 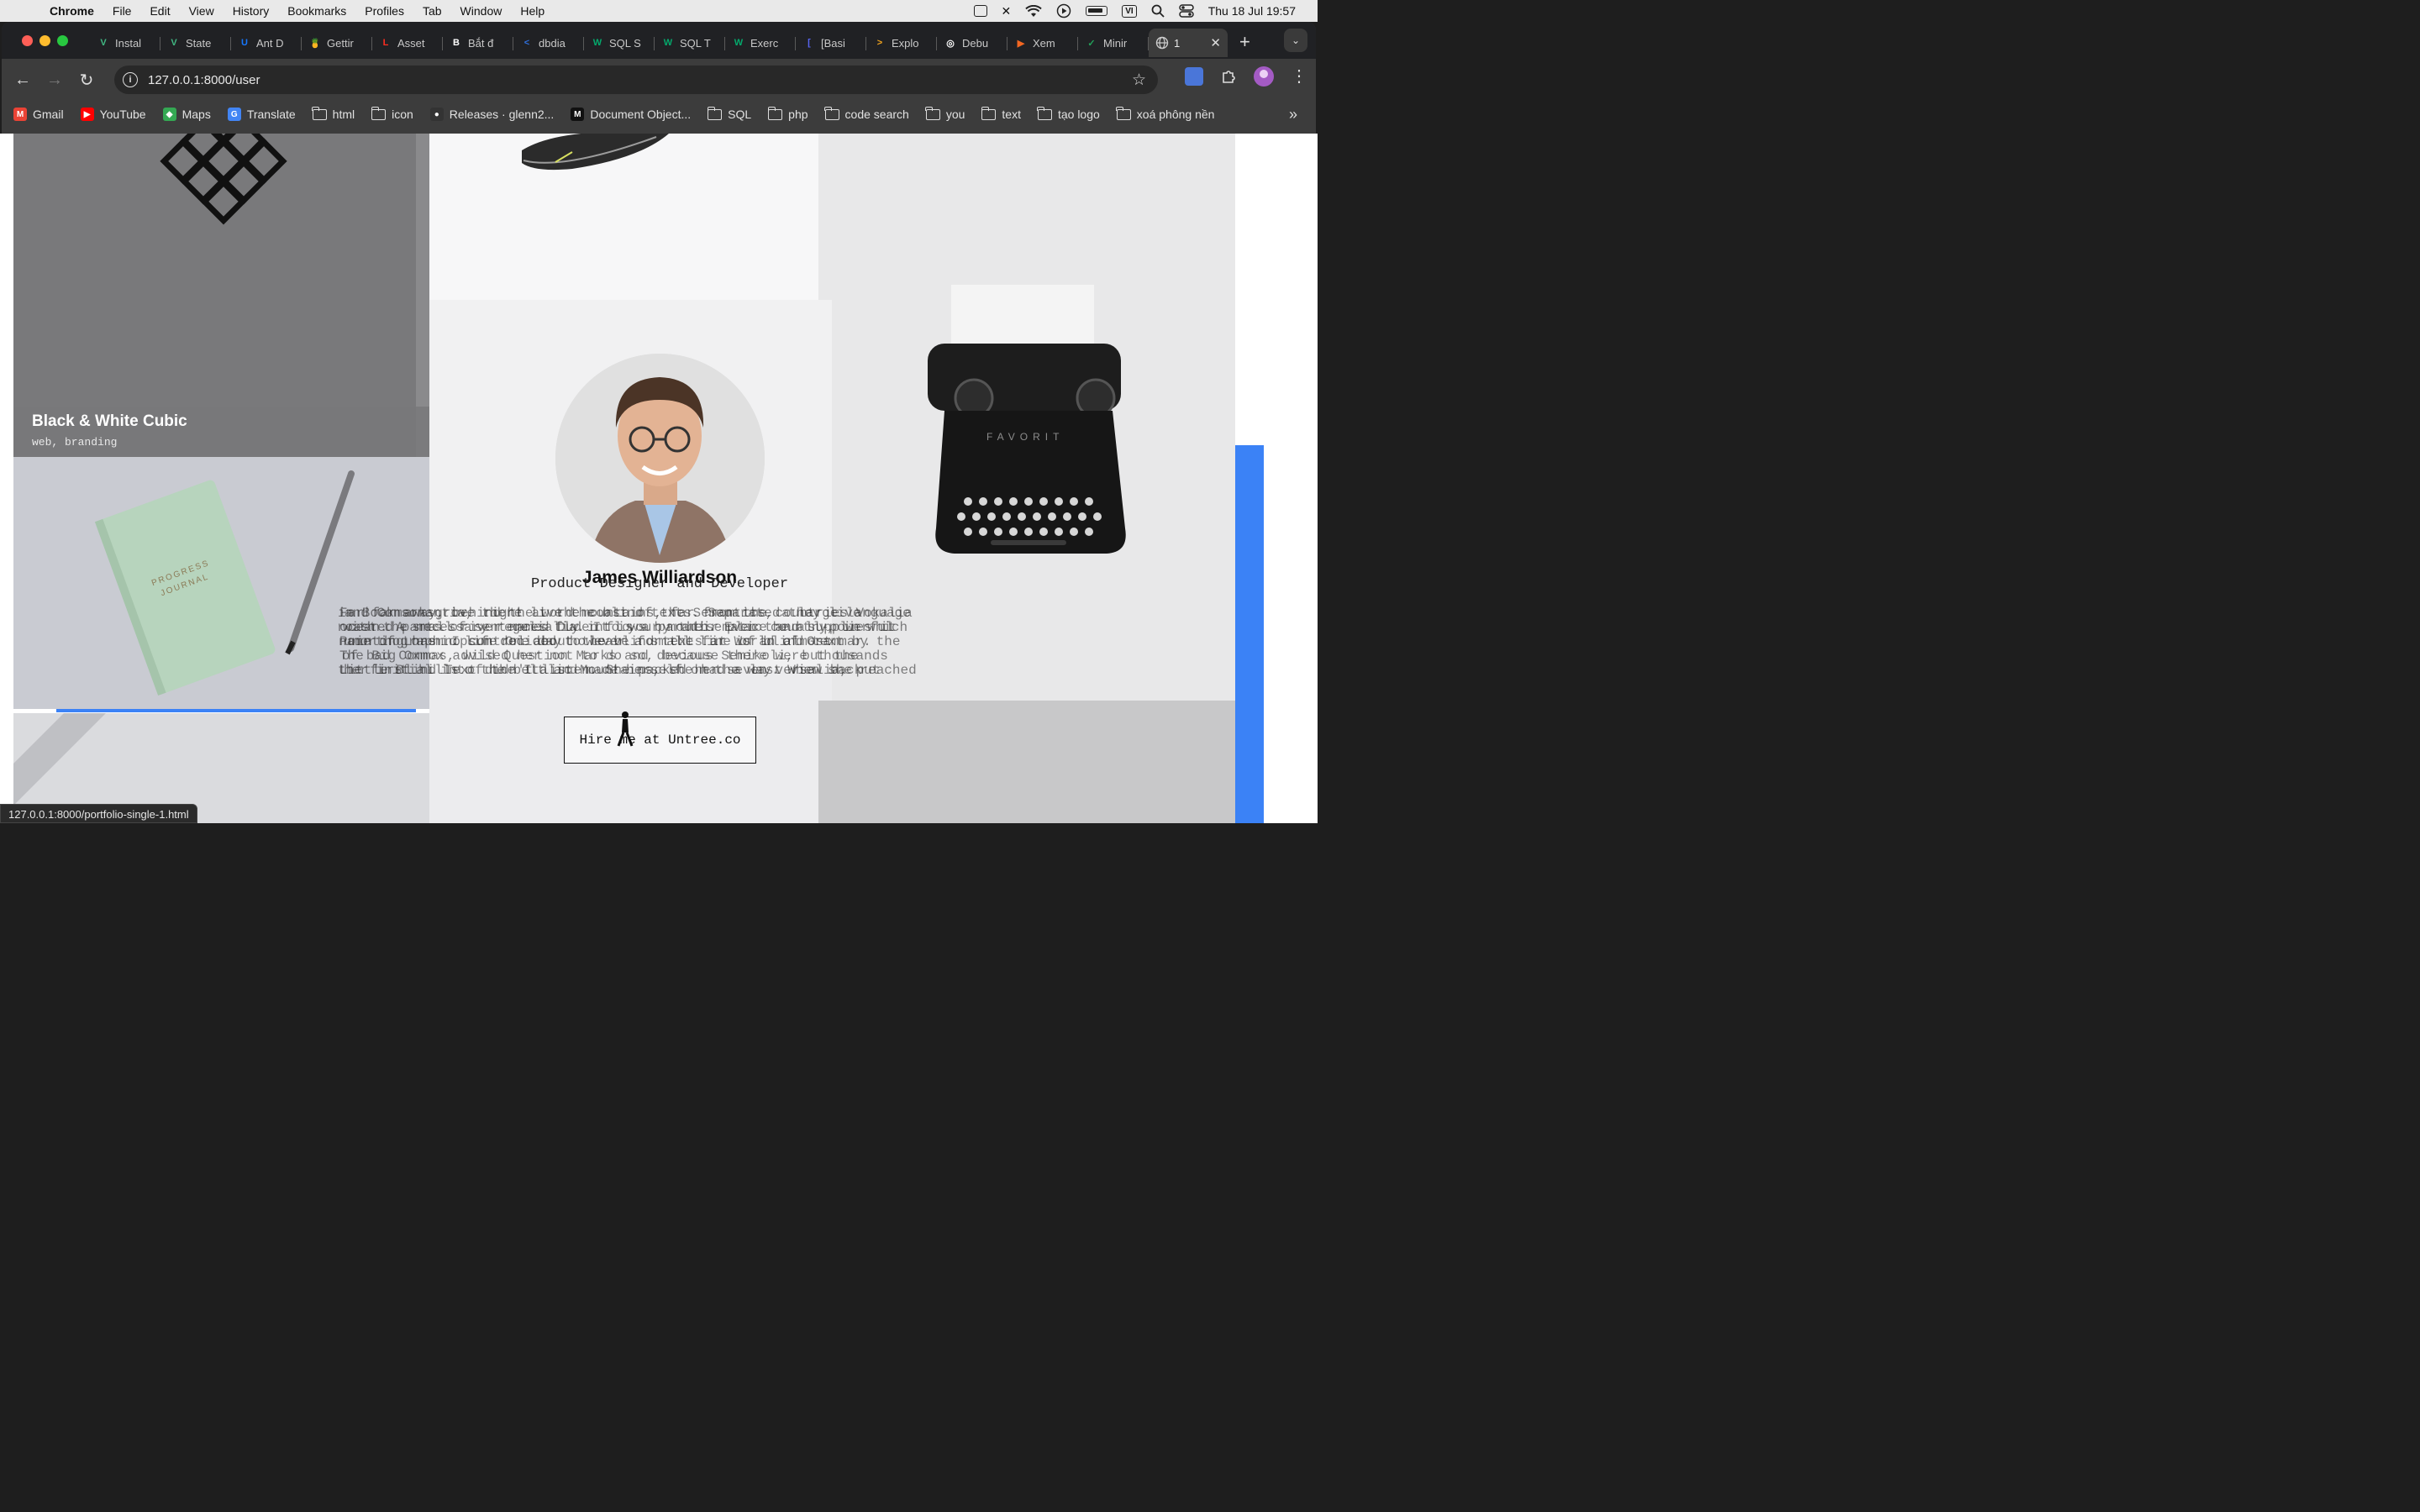 What do you see at coordinates (623, 217) in the screenshot?
I see `portfolio-item-shoe` at bounding box center [623, 217].